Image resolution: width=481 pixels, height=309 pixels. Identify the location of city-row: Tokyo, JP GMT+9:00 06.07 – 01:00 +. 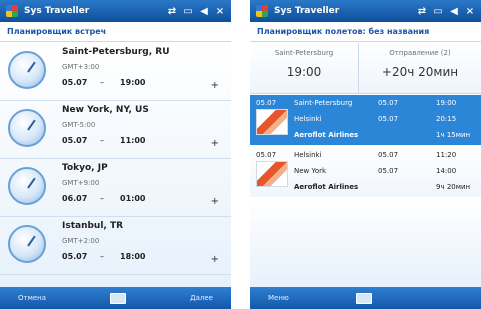
(115, 188).